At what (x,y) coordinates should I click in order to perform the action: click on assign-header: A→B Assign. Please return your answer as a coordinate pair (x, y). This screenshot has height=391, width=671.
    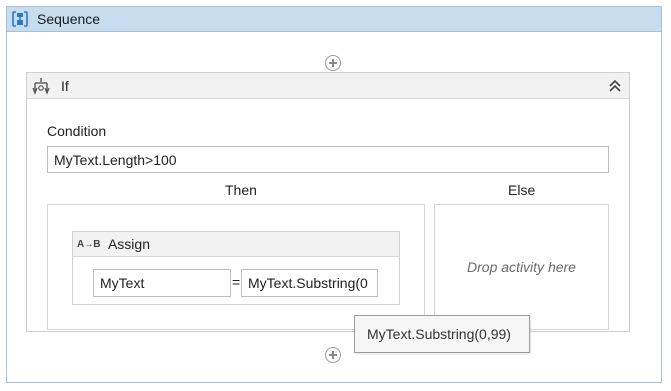
    Looking at the image, I should click on (236, 244).